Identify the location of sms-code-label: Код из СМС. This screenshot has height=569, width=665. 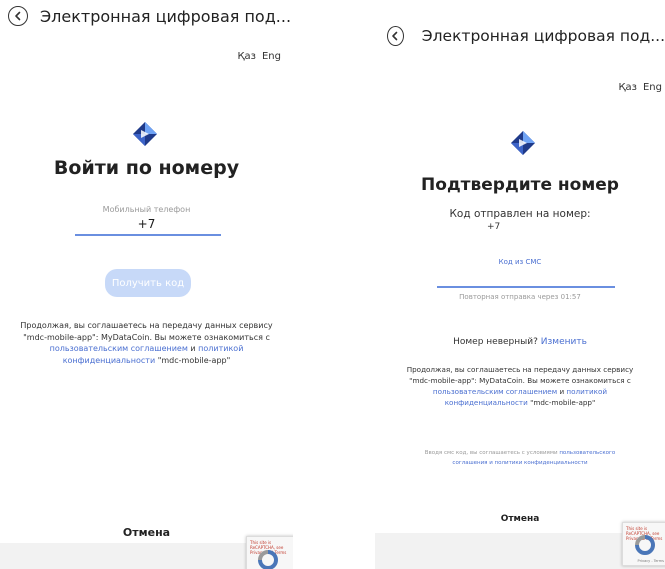
(520, 262).